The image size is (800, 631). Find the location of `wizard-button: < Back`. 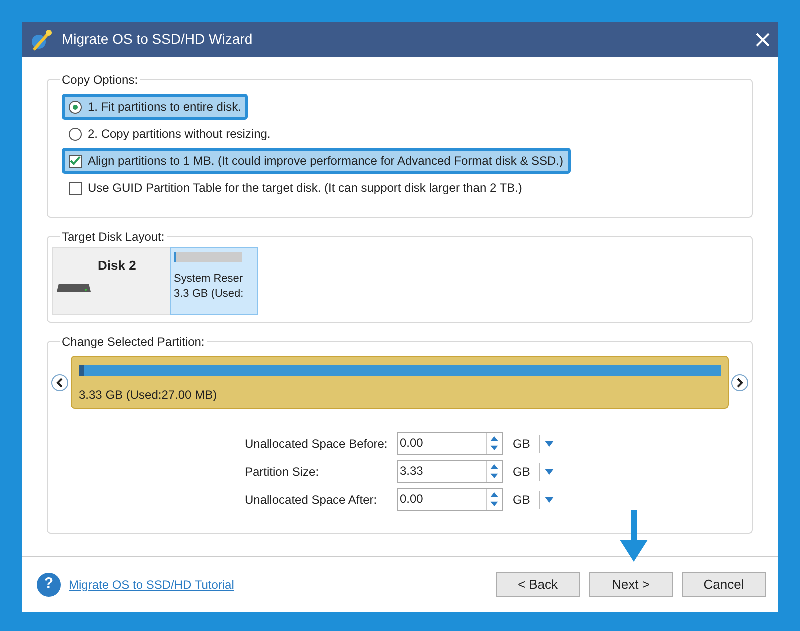

wizard-button: < Back is located at coordinates (538, 584).